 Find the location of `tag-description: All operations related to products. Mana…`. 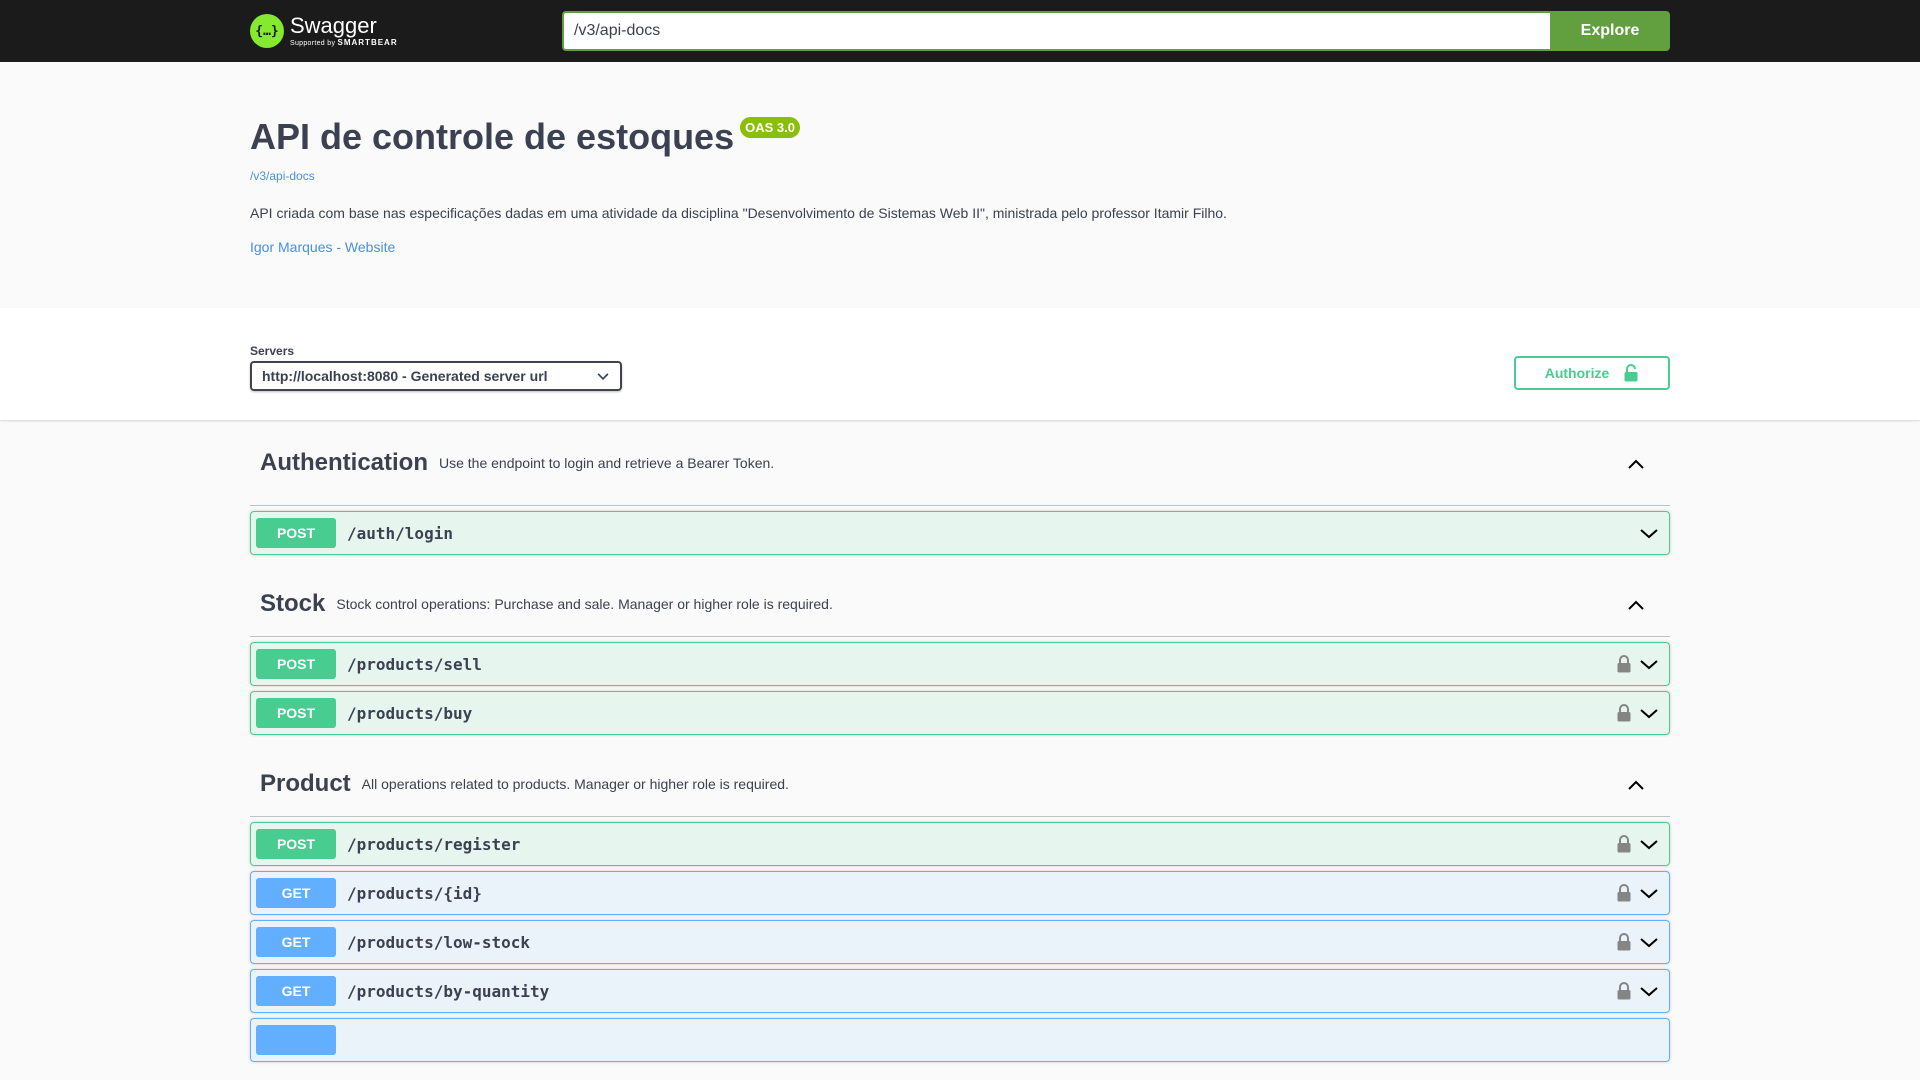

tag-description: All operations related to products. Mana… is located at coordinates (575, 783).